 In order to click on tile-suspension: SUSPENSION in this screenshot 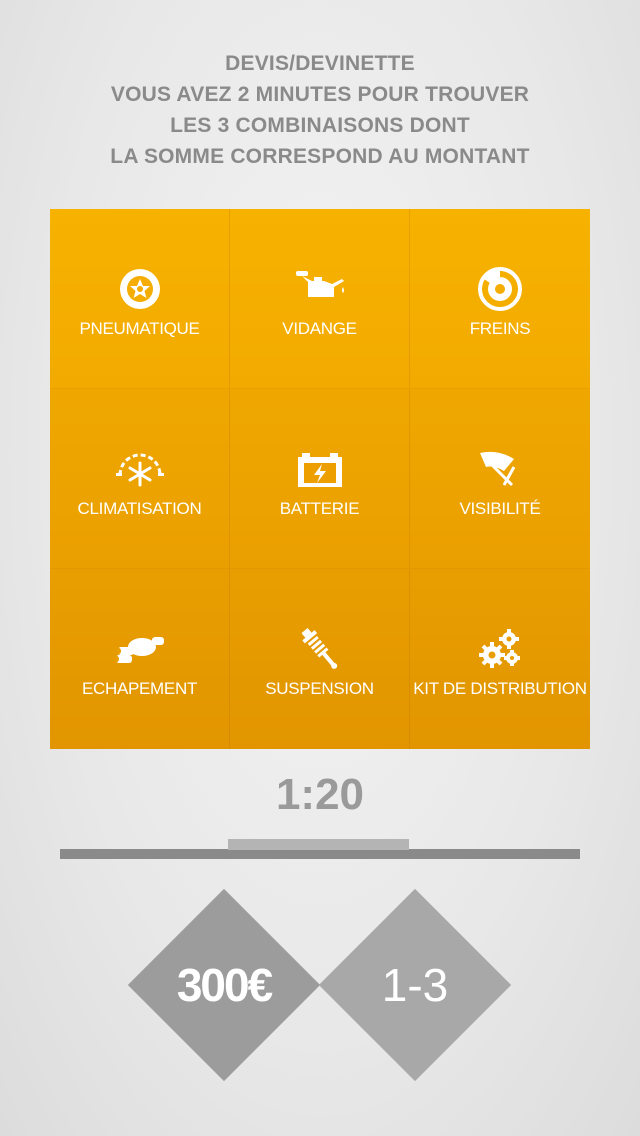, I will do `click(320, 659)`.